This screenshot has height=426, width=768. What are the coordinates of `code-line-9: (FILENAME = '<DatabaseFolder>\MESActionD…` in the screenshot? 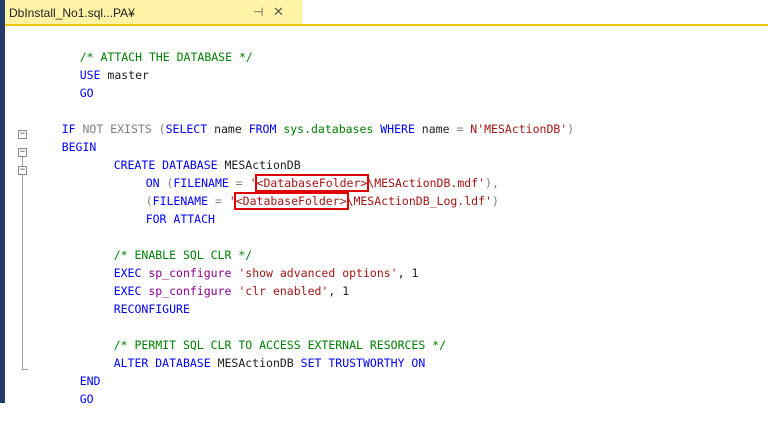 It's located at (308, 192).